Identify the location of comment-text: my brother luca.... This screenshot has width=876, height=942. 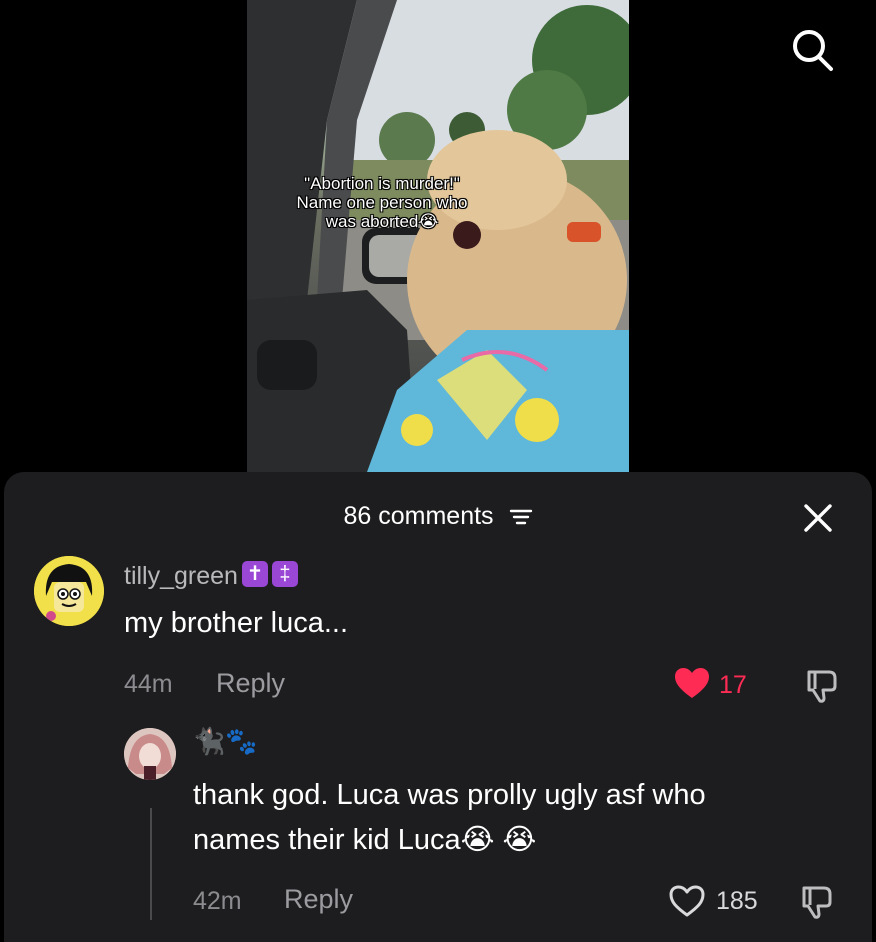
(236, 623).